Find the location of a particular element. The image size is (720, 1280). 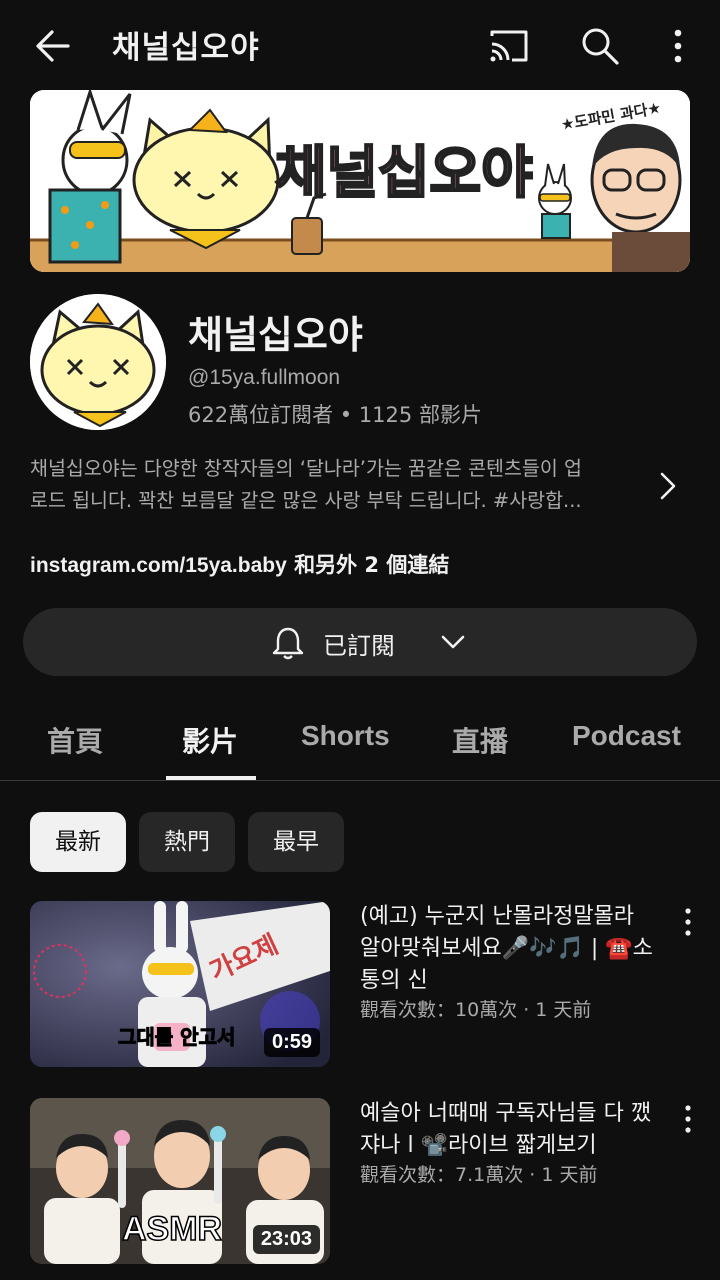

subscribed-label: 已訂閱 is located at coordinates (359, 646).